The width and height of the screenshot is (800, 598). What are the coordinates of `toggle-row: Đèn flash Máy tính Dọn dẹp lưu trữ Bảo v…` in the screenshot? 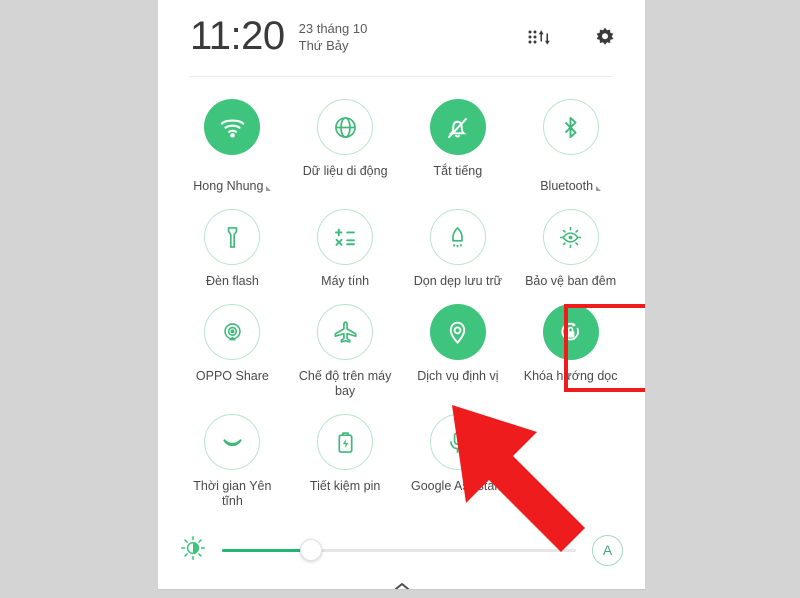 It's located at (401, 246).